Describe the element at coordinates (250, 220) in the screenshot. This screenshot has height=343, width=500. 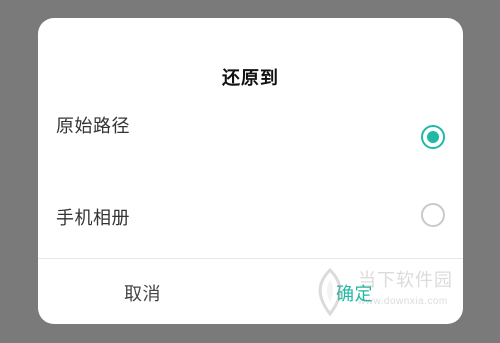
I see `option-phone-album: 手机相册` at that location.